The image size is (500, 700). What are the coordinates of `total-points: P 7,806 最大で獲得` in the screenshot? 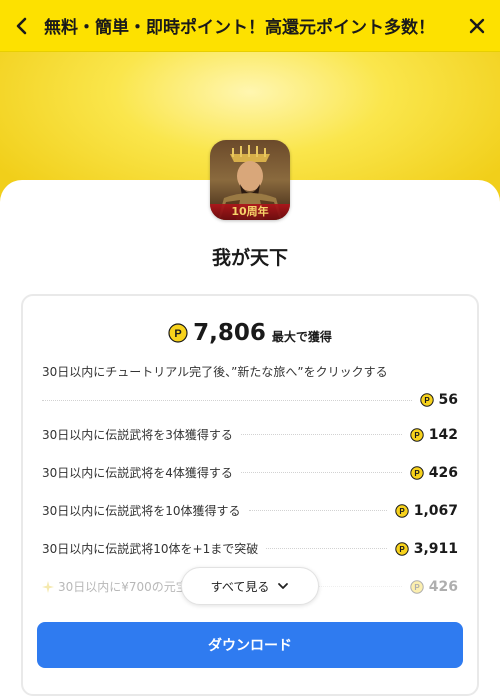 It's located at (250, 333).